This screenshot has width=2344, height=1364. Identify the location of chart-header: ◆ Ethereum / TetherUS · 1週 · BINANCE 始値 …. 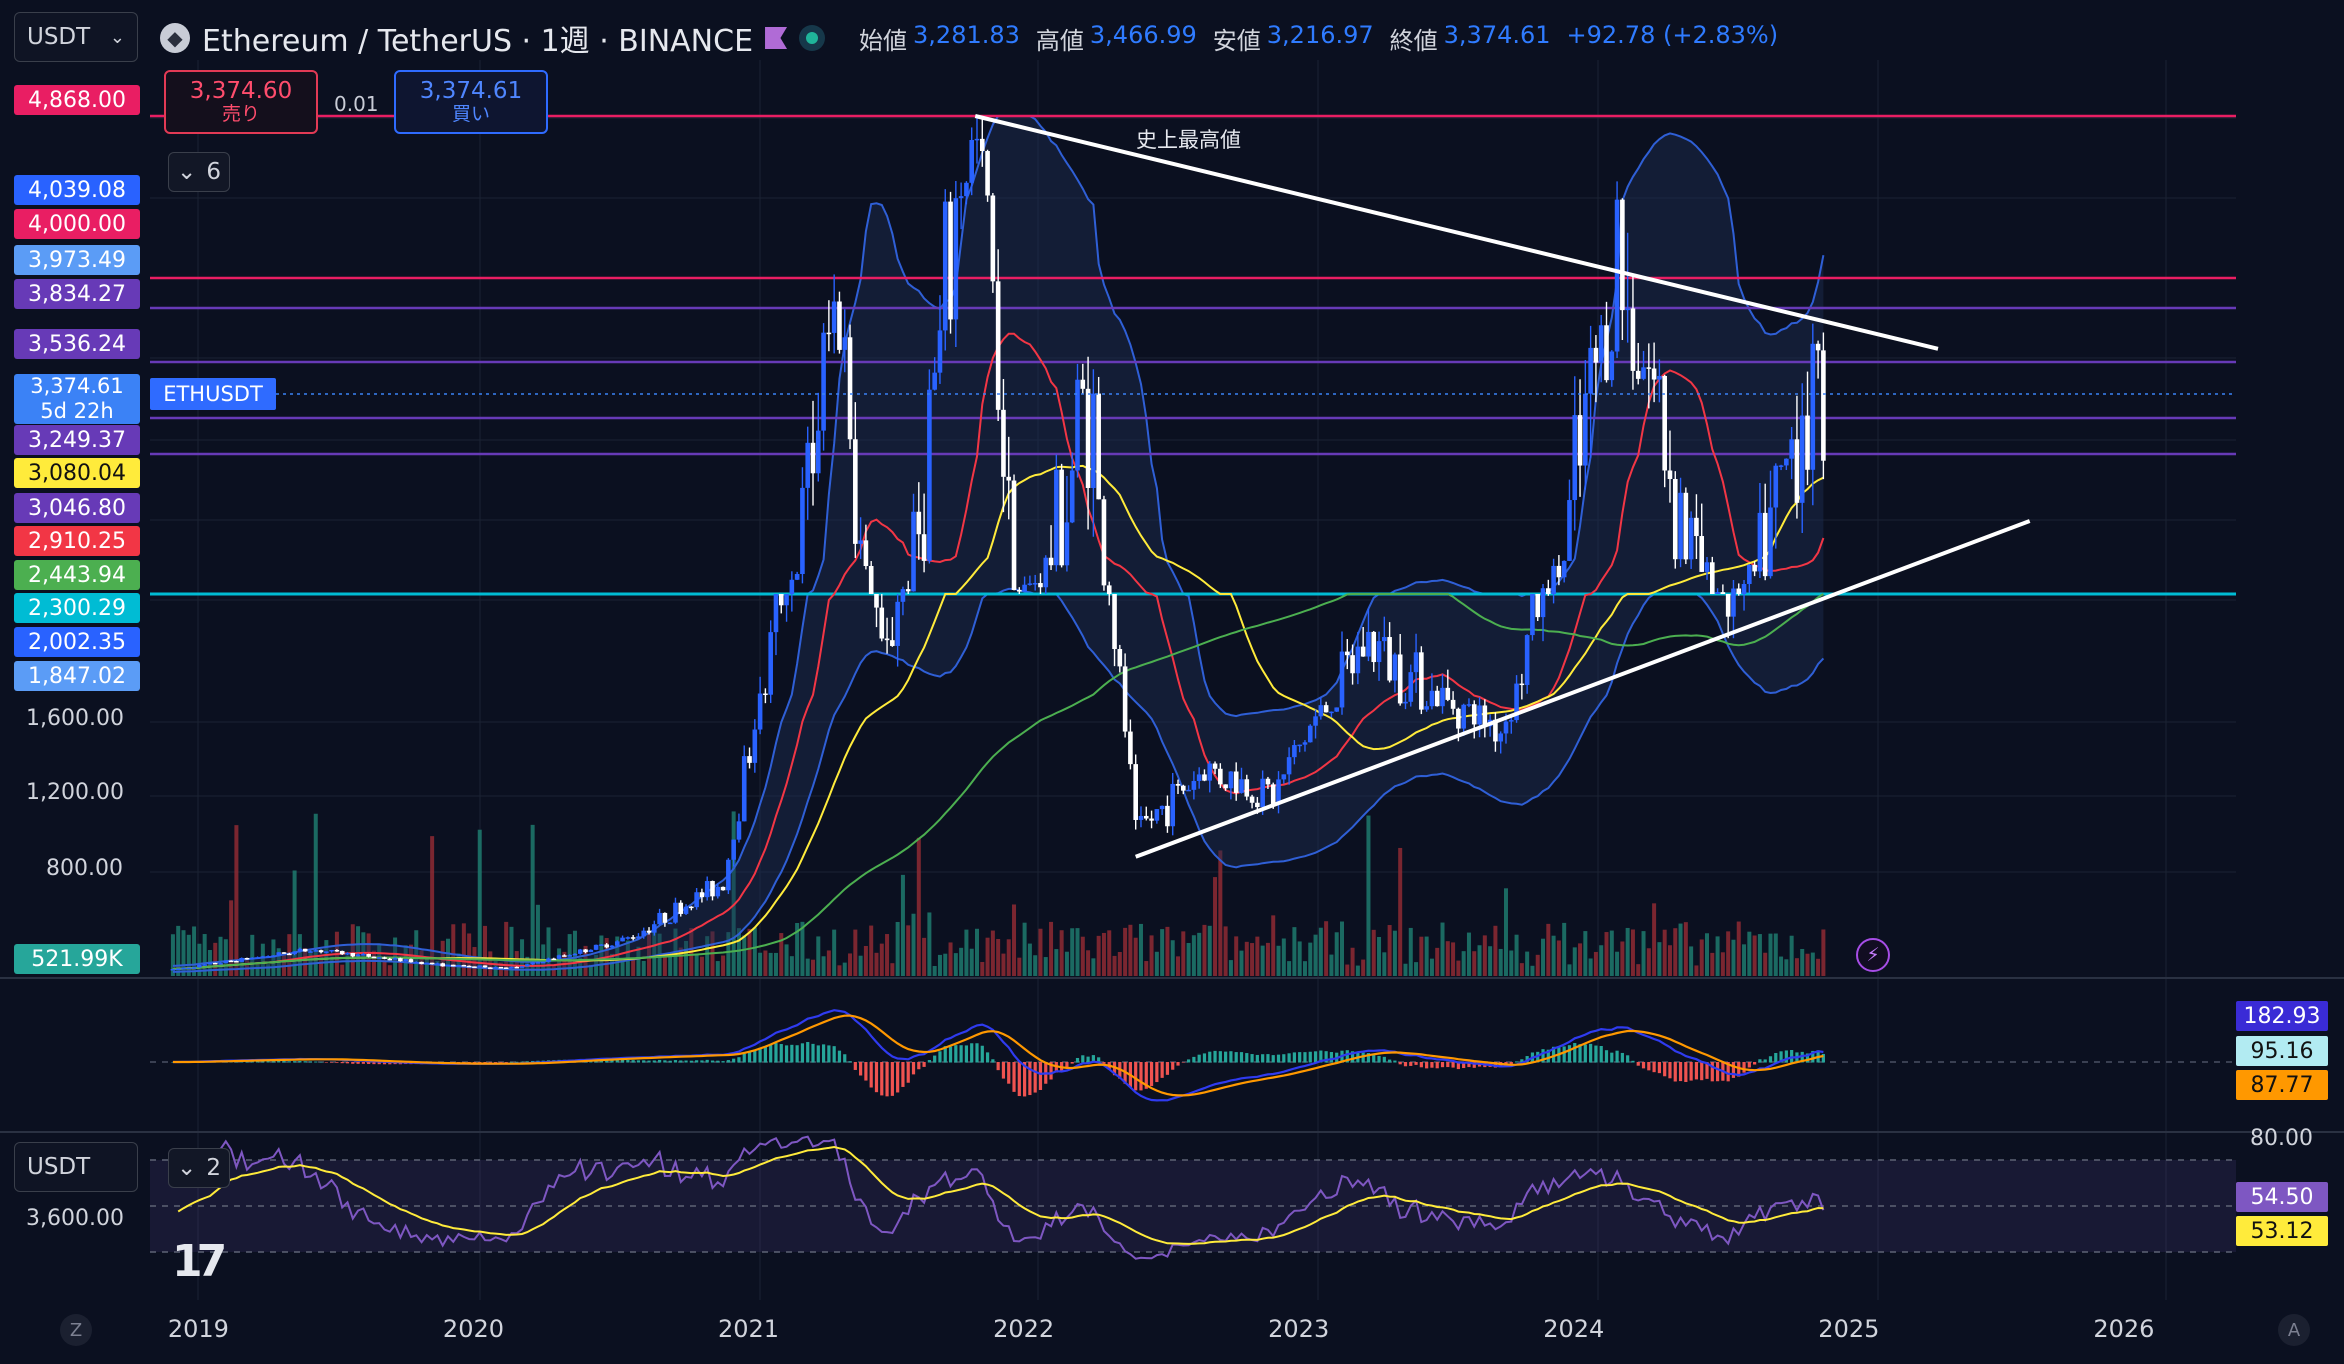
(969, 38).